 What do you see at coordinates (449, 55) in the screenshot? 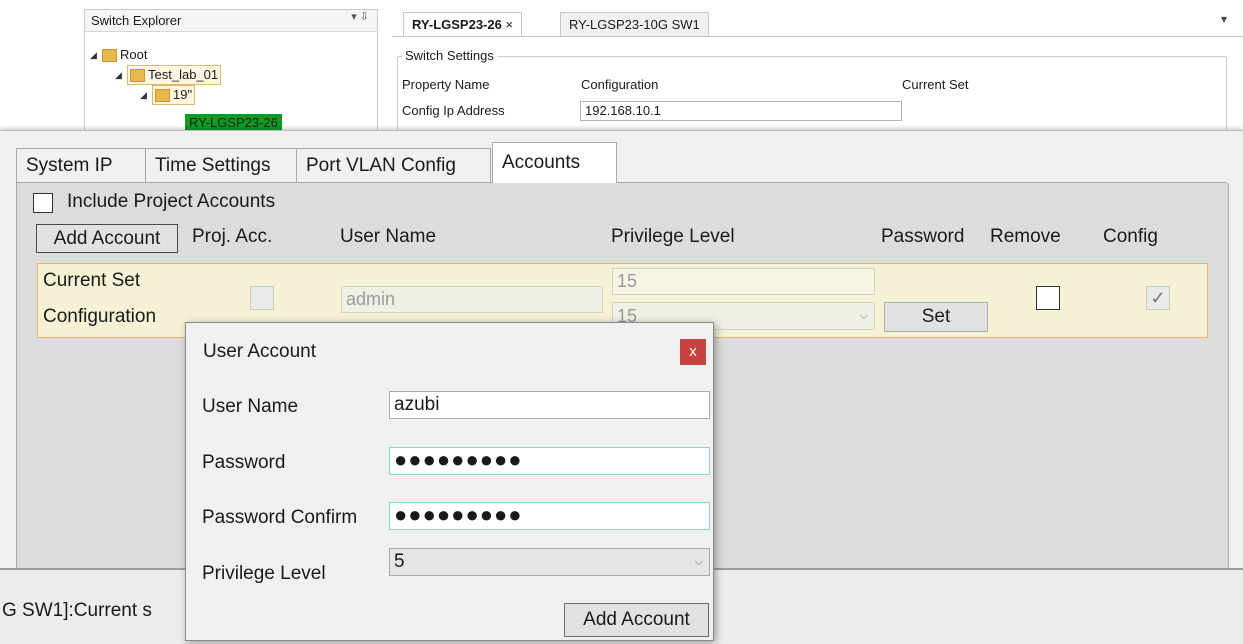
I see `switch-settings-title: Switch Settings` at bounding box center [449, 55].